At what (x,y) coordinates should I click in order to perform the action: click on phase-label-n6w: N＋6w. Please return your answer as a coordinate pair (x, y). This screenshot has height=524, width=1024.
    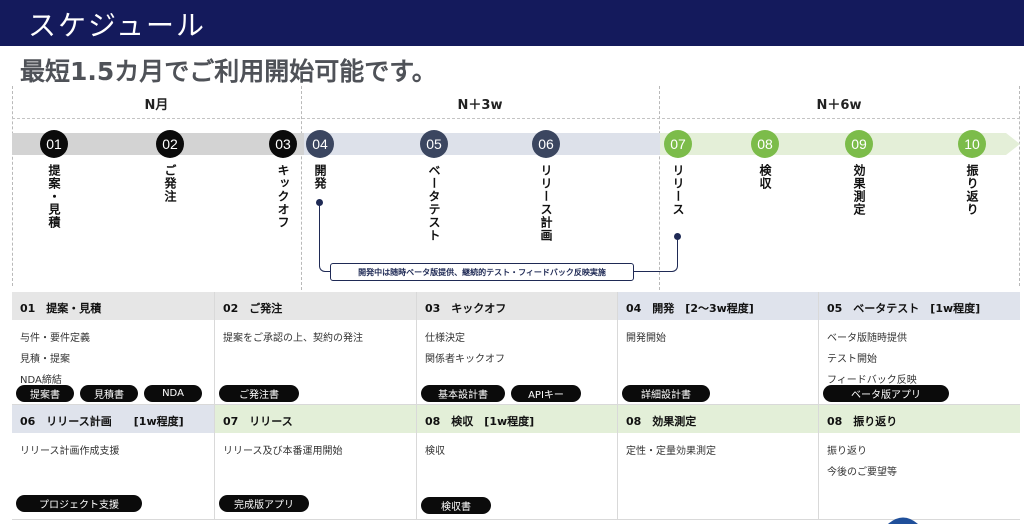
    Looking at the image, I should click on (839, 105).